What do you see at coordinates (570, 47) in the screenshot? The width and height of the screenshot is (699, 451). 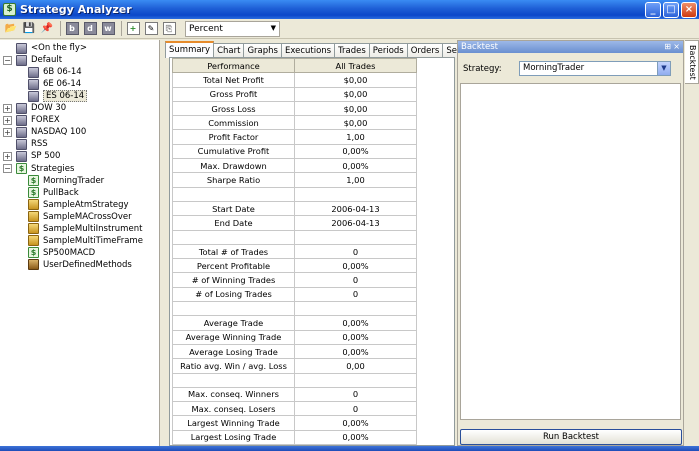 I see `backtest-panel-header: Backtest ⊞ ×` at bounding box center [570, 47].